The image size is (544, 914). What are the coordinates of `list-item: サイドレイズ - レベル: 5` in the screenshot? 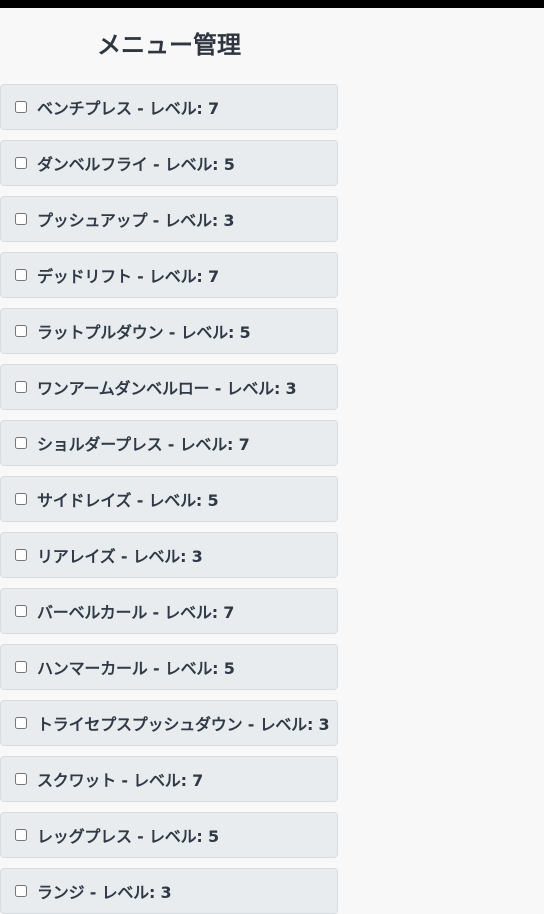 It's located at (169, 499).